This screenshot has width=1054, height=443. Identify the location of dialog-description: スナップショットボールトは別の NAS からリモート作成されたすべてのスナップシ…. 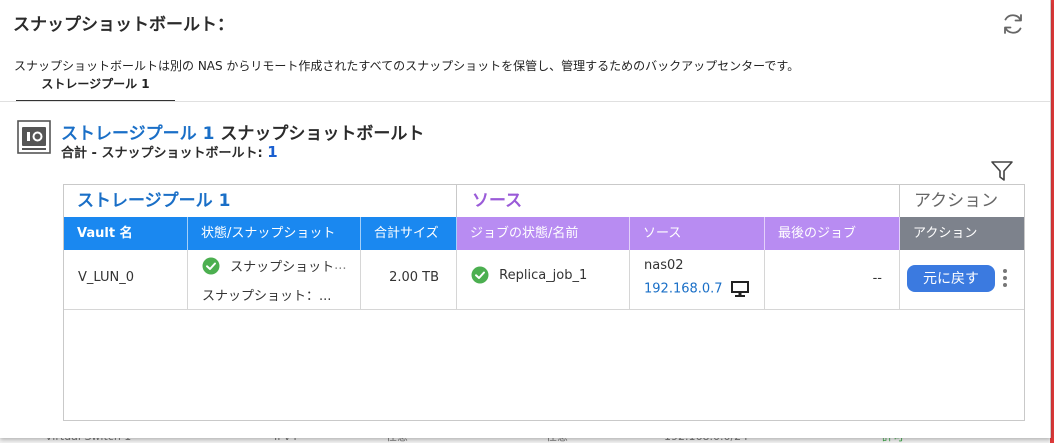
(407, 66).